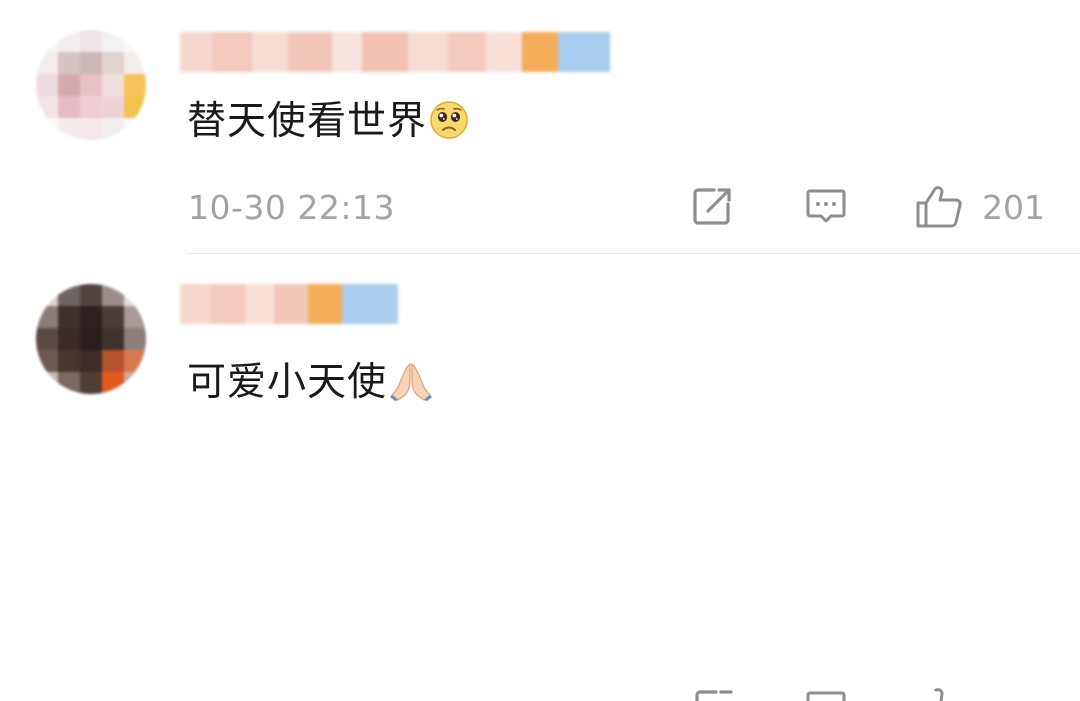  I want to click on share-button, so click(712, 206).